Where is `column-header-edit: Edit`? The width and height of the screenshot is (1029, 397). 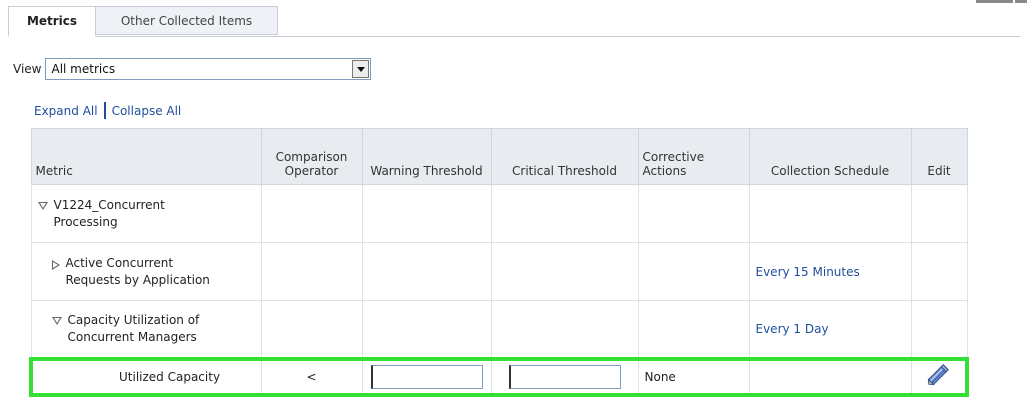 column-header-edit: Edit is located at coordinates (939, 156).